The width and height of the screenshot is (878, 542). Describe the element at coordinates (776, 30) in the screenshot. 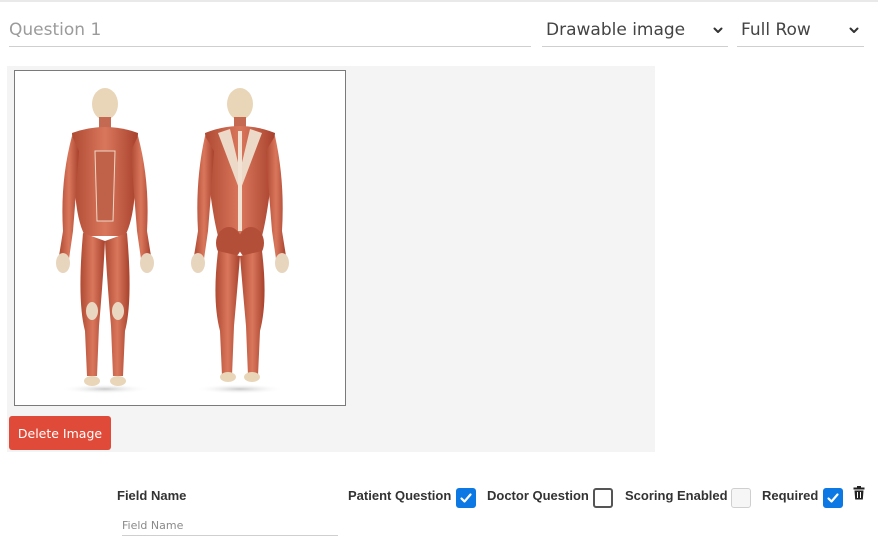

I see `row-width-value: Full Row` at that location.